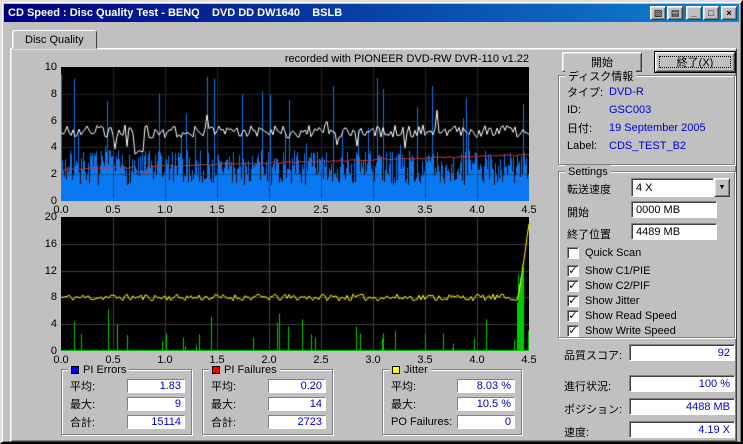  I want to click on y-tick-label: 20, so click(50, 217).